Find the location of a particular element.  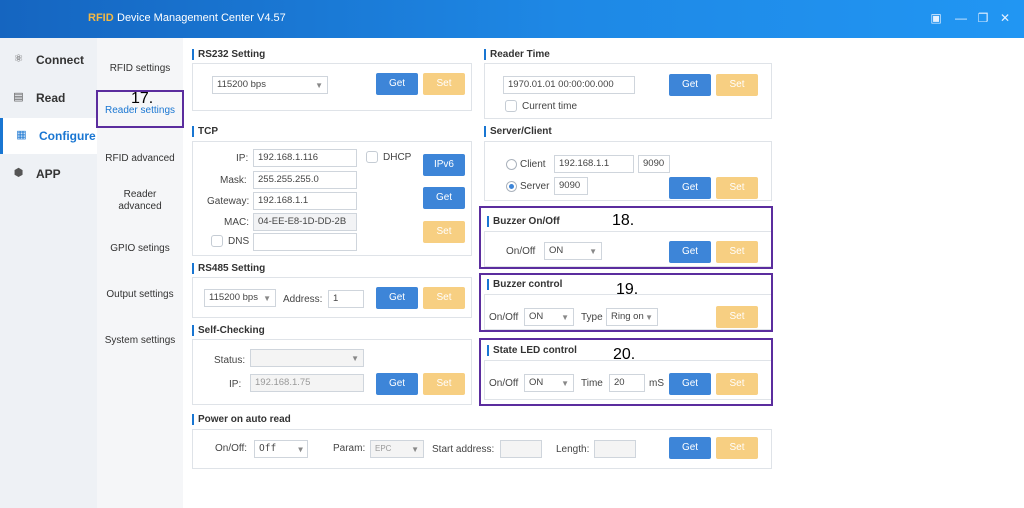

tcp-get-button: Get is located at coordinates (444, 198).